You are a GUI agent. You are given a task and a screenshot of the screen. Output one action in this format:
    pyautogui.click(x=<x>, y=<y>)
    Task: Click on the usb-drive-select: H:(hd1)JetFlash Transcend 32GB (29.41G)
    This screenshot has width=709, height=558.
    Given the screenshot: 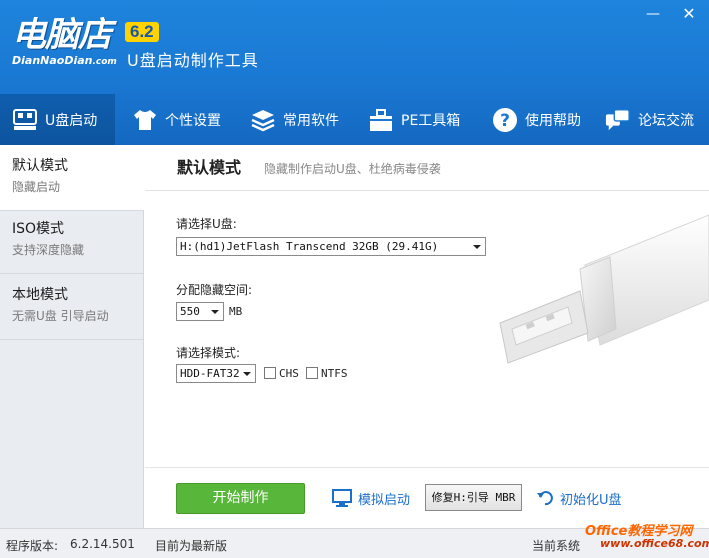 What is the action you would take?
    pyautogui.click(x=331, y=246)
    